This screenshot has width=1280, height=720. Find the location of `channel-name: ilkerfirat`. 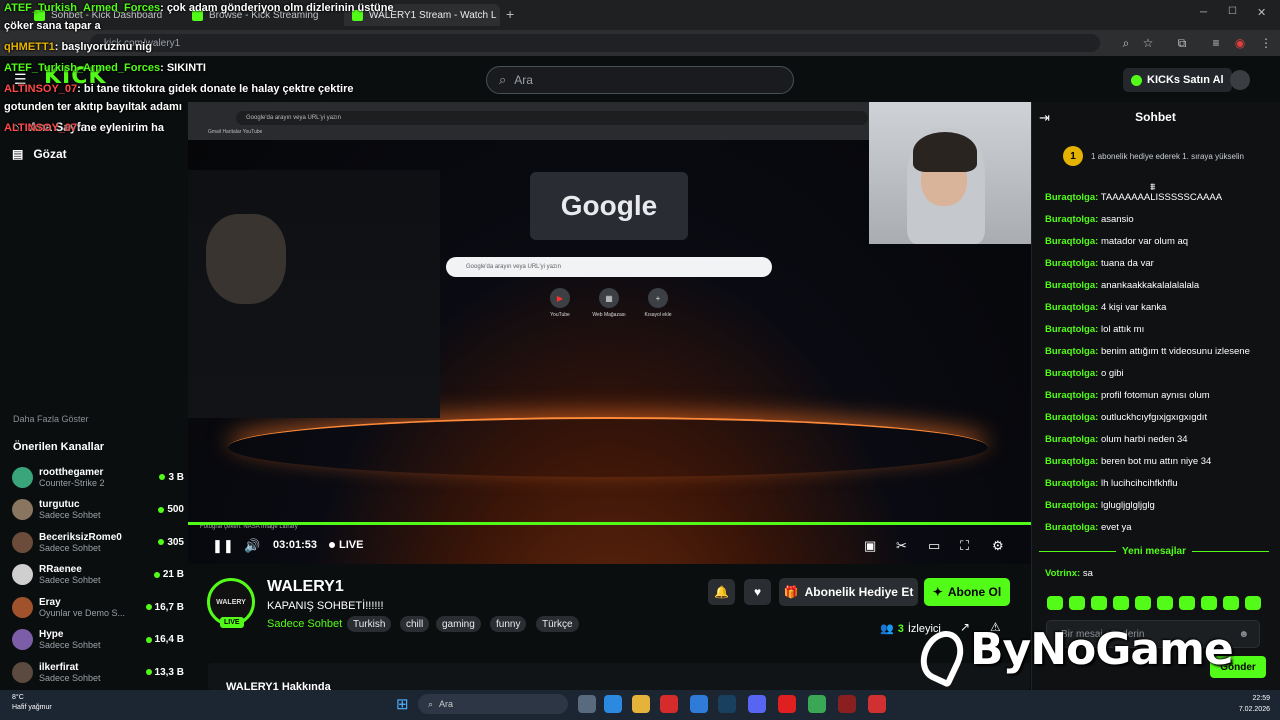

channel-name: ilkerfirat is located at coordinates (59, 667).